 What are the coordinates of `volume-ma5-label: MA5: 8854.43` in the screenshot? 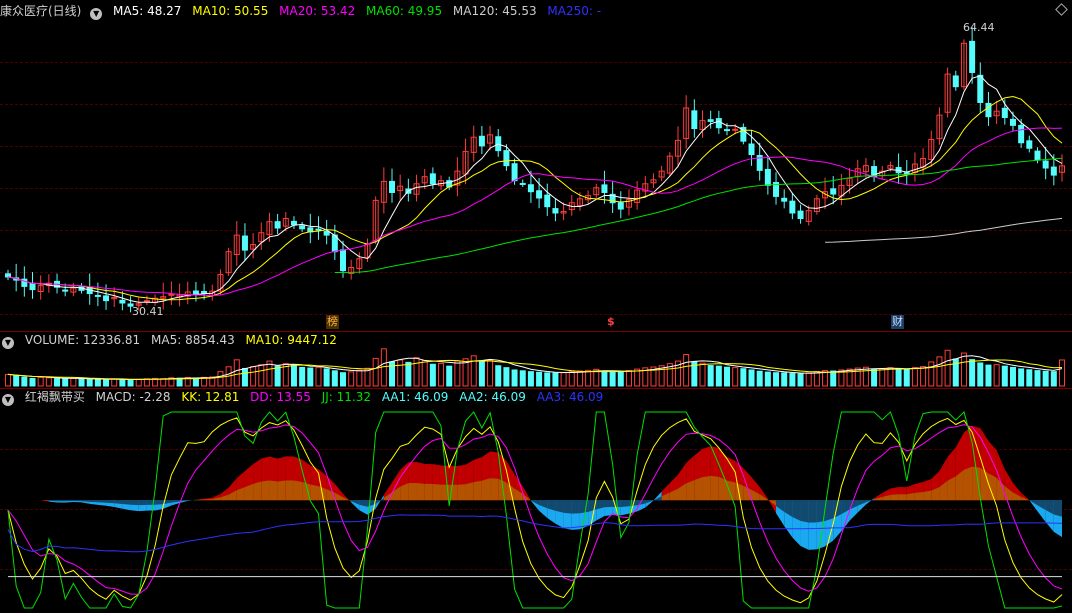 It's located at (193, 340).